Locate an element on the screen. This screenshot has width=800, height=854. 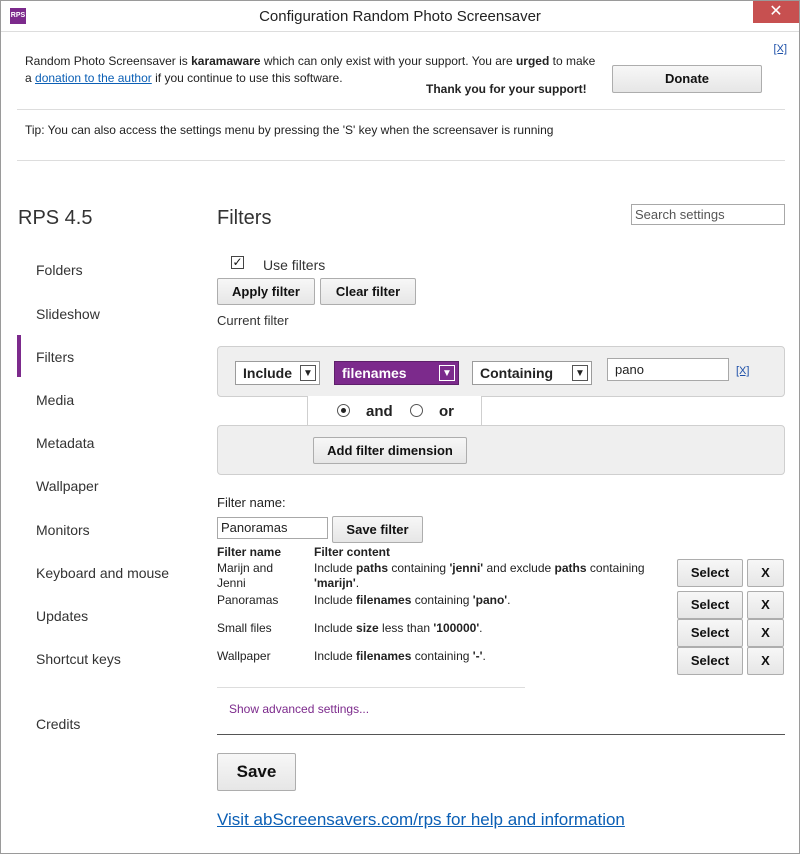
support-text: a is located at coordinates (30, 78).